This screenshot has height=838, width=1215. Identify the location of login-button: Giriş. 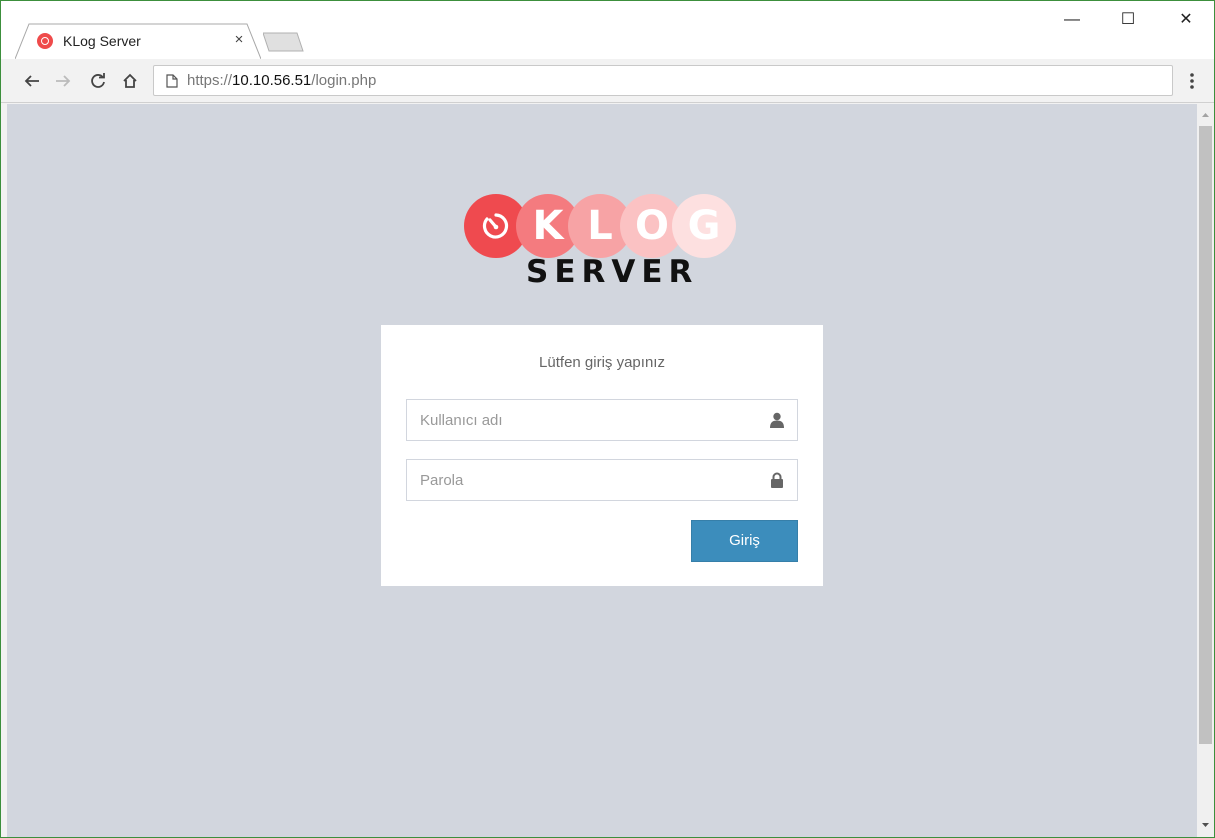
(744, 541).